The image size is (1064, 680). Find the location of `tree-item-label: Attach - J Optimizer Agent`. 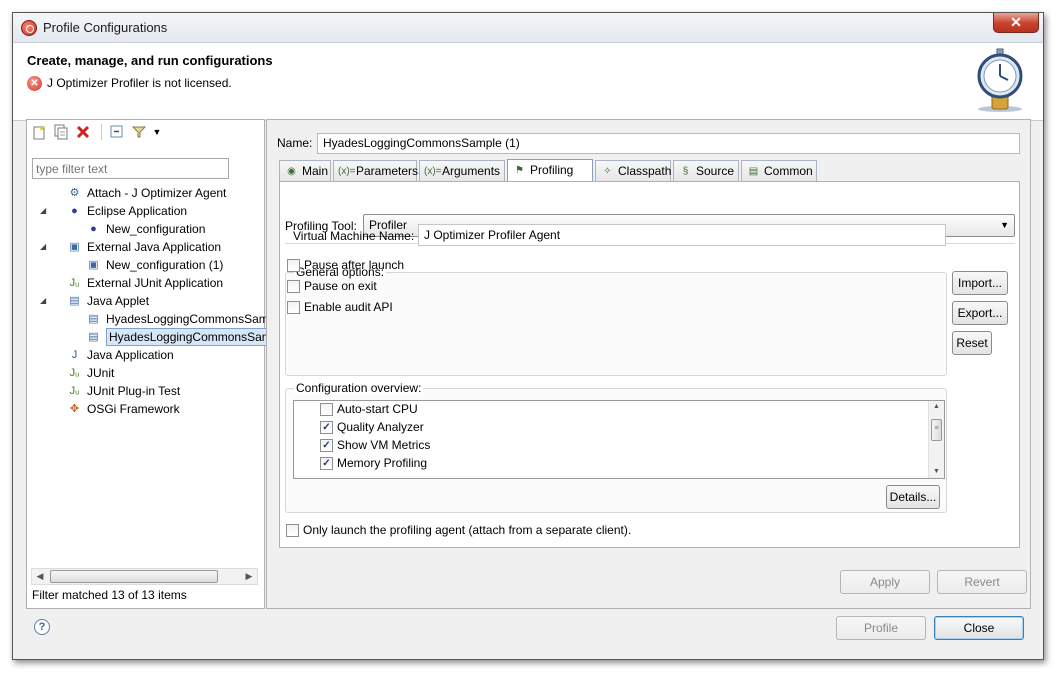

tree-item-label: Attach - J Optimizer Agent is located at coordinates (157, 193).